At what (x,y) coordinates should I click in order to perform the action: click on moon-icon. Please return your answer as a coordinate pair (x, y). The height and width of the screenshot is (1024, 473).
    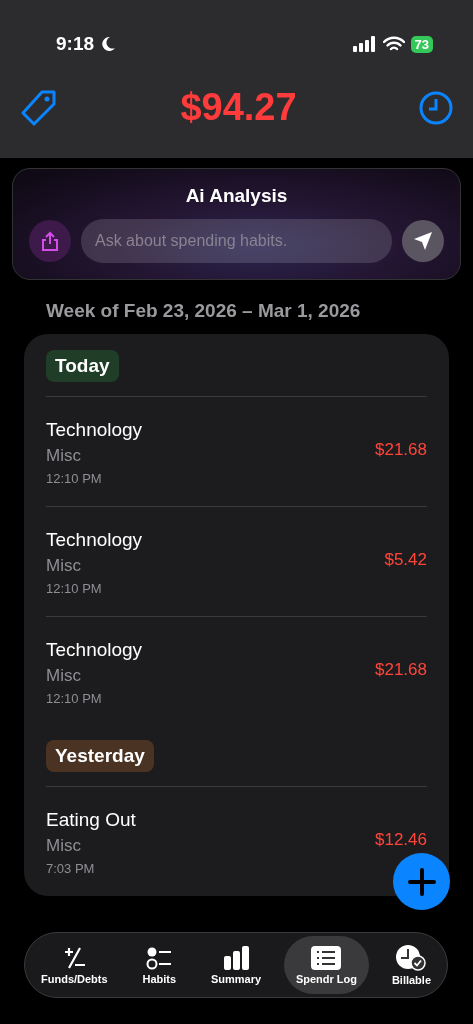
    Looking at the image, I should click on (108, 44).